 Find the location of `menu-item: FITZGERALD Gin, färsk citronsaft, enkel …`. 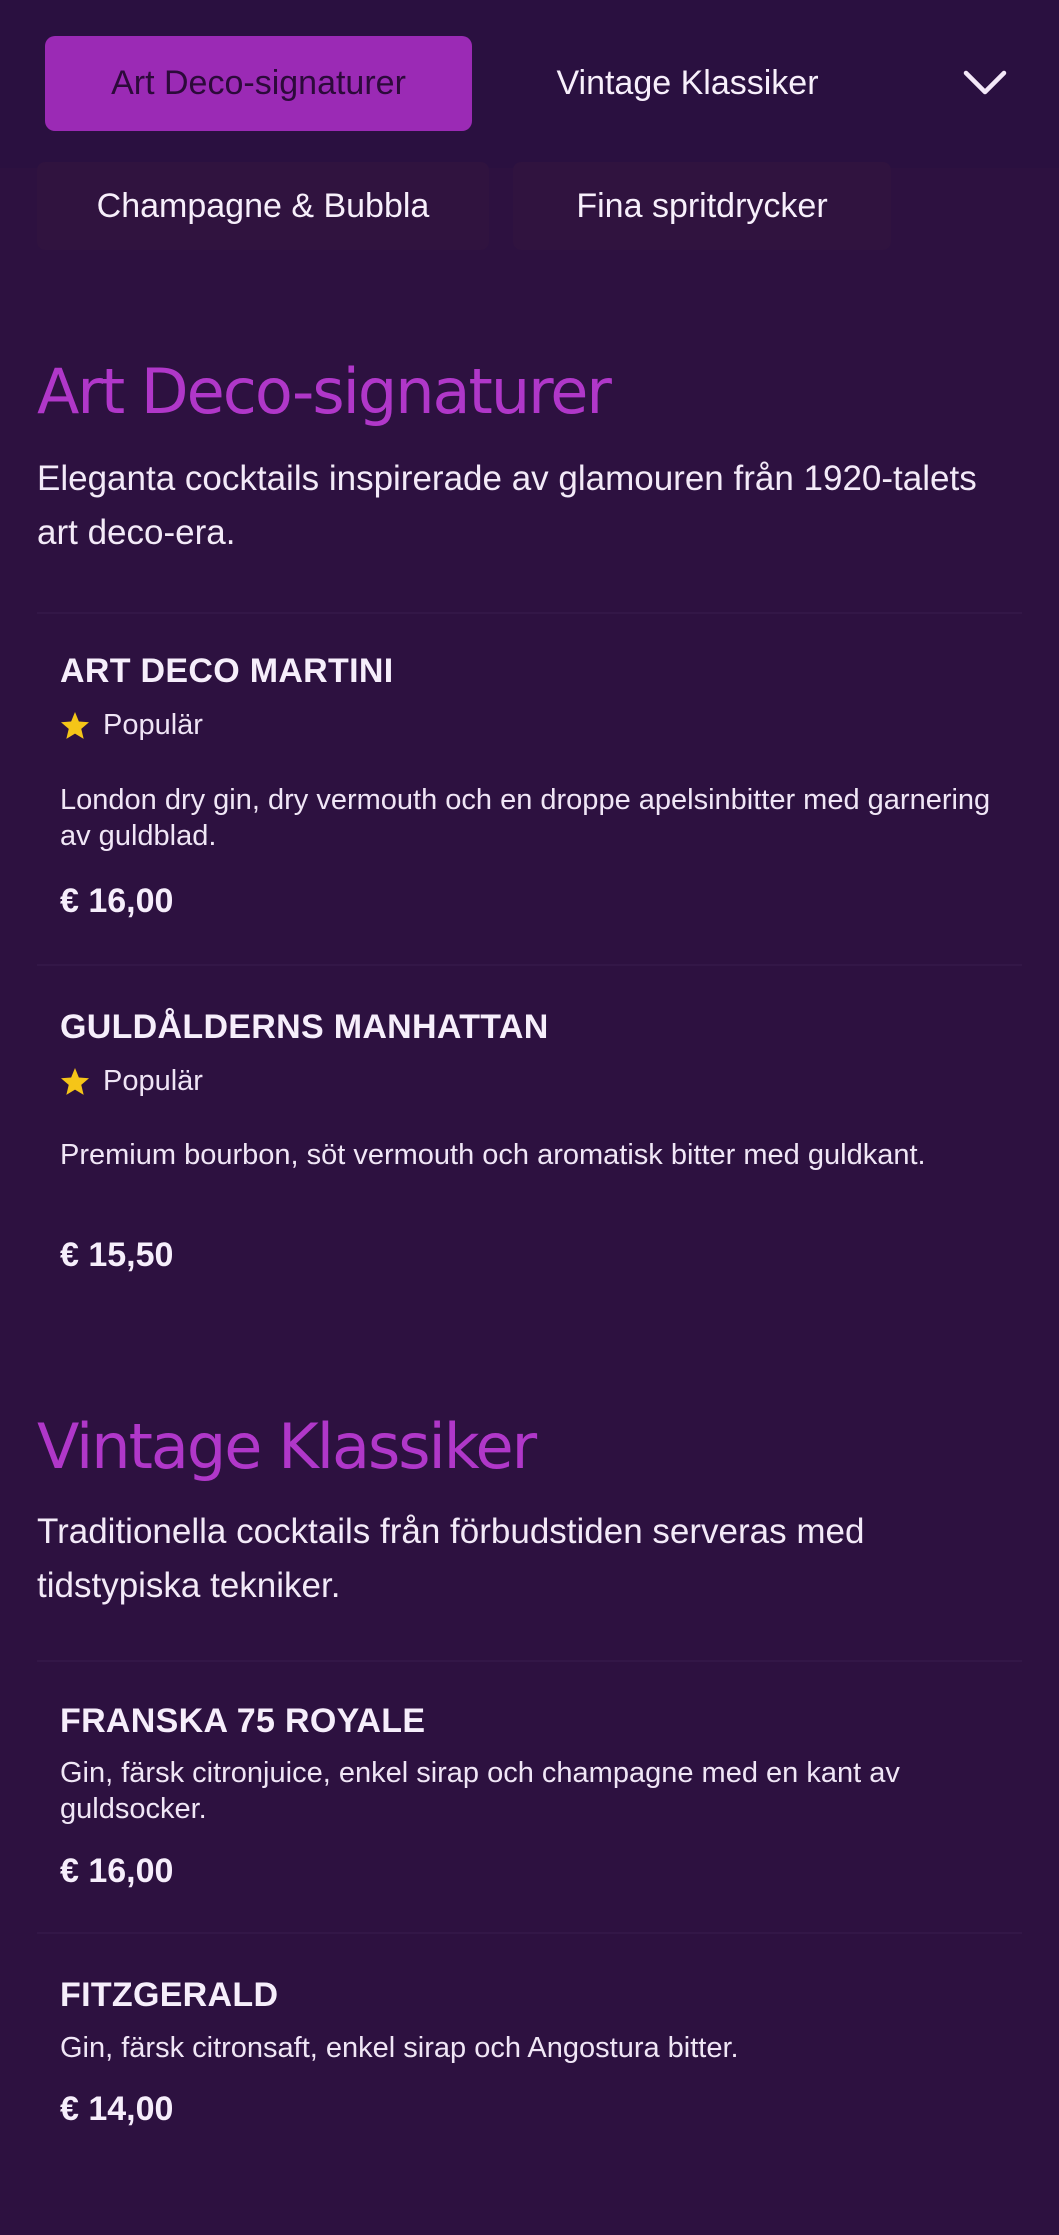

menu-item: FITZGERALD Gin, färsk citronsaft, enkel … is located at coordinates (529, 2044).